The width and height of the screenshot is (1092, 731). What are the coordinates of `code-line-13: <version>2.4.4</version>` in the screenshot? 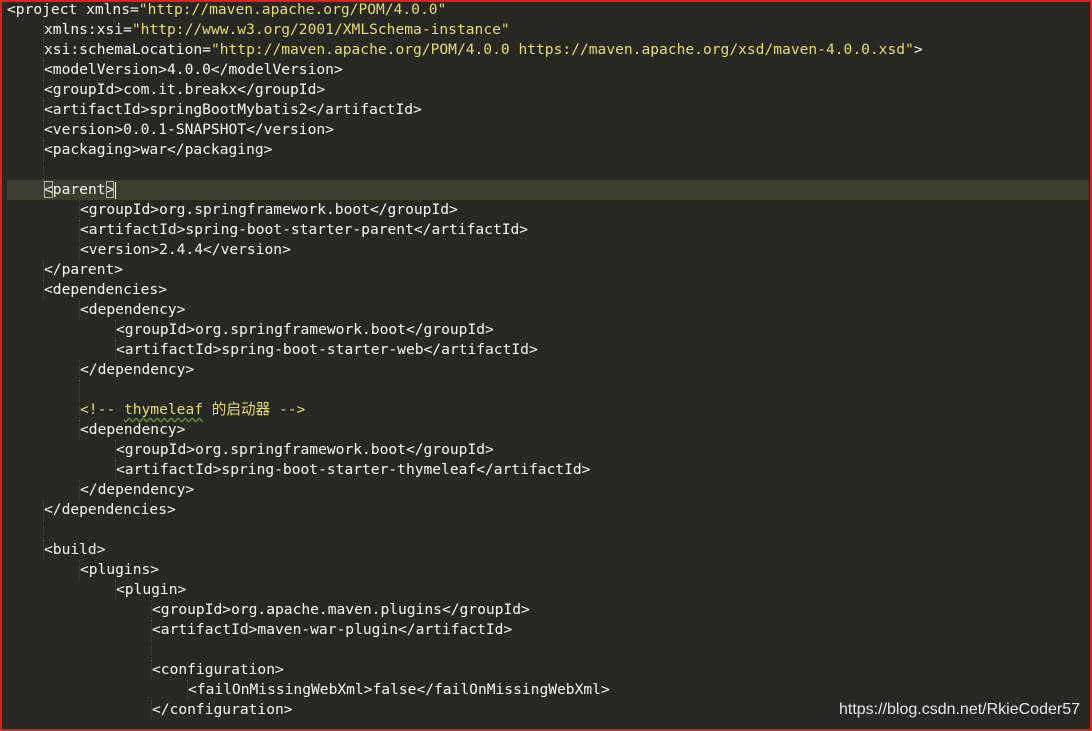 It's located at (548, 250).